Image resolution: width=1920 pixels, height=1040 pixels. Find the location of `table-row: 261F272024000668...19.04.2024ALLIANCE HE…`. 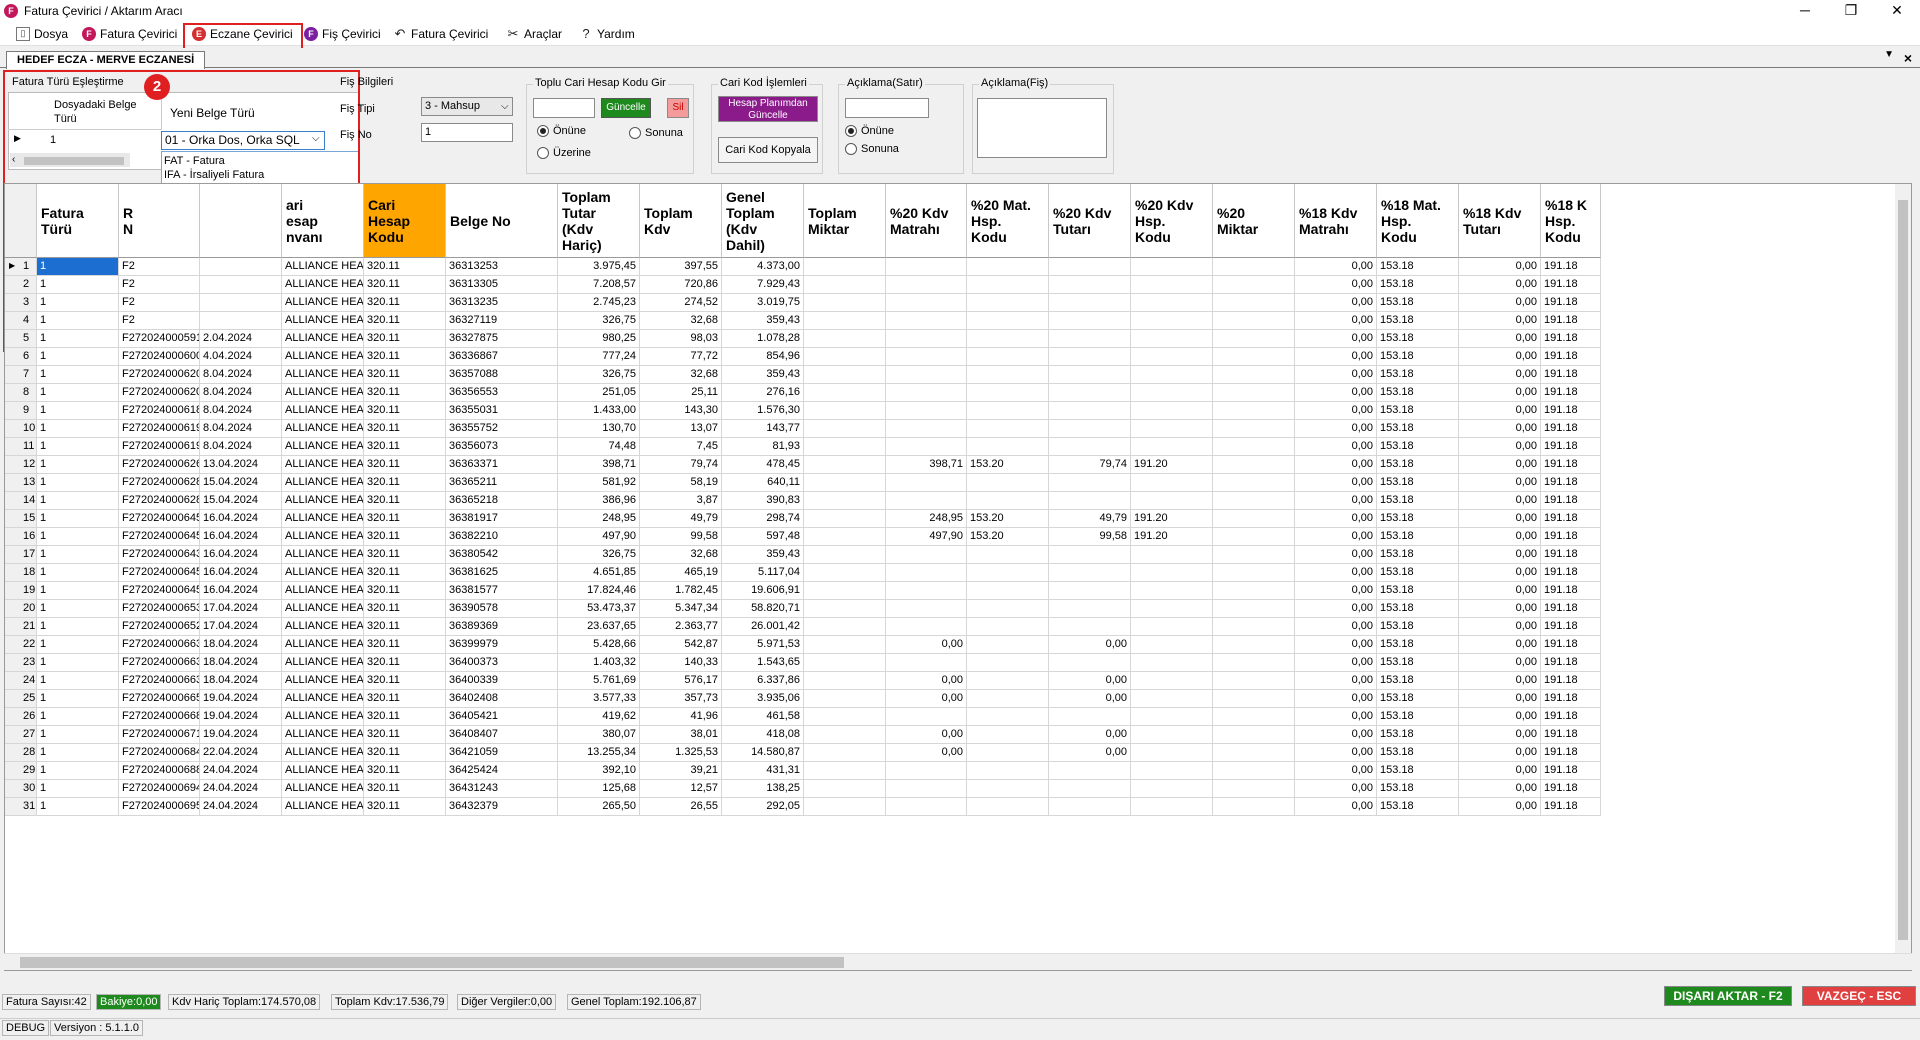

table-row: 261F272024000668...19.04.2024ALLIANCE HE… is located at coordinates (958, 717).